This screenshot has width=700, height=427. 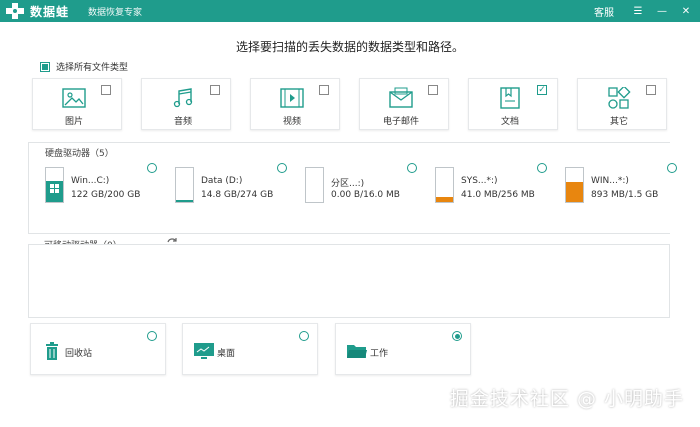 What do you see at coordinates (619, 98) in the screenshot?
I see `other-icon` at bounding box center [619, 98].